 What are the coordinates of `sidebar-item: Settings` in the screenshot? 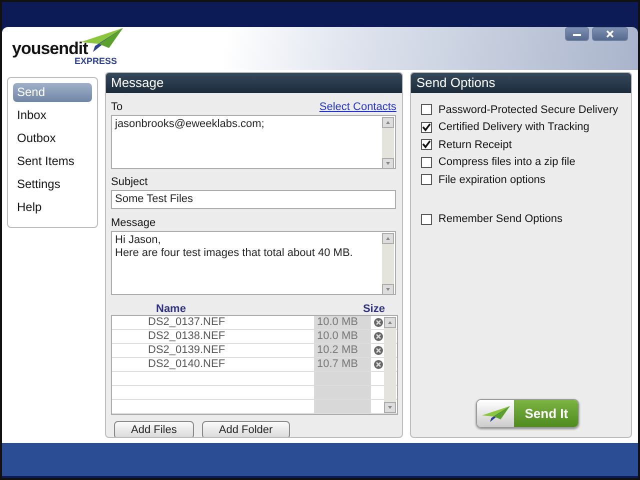 It's located at (52, 184).